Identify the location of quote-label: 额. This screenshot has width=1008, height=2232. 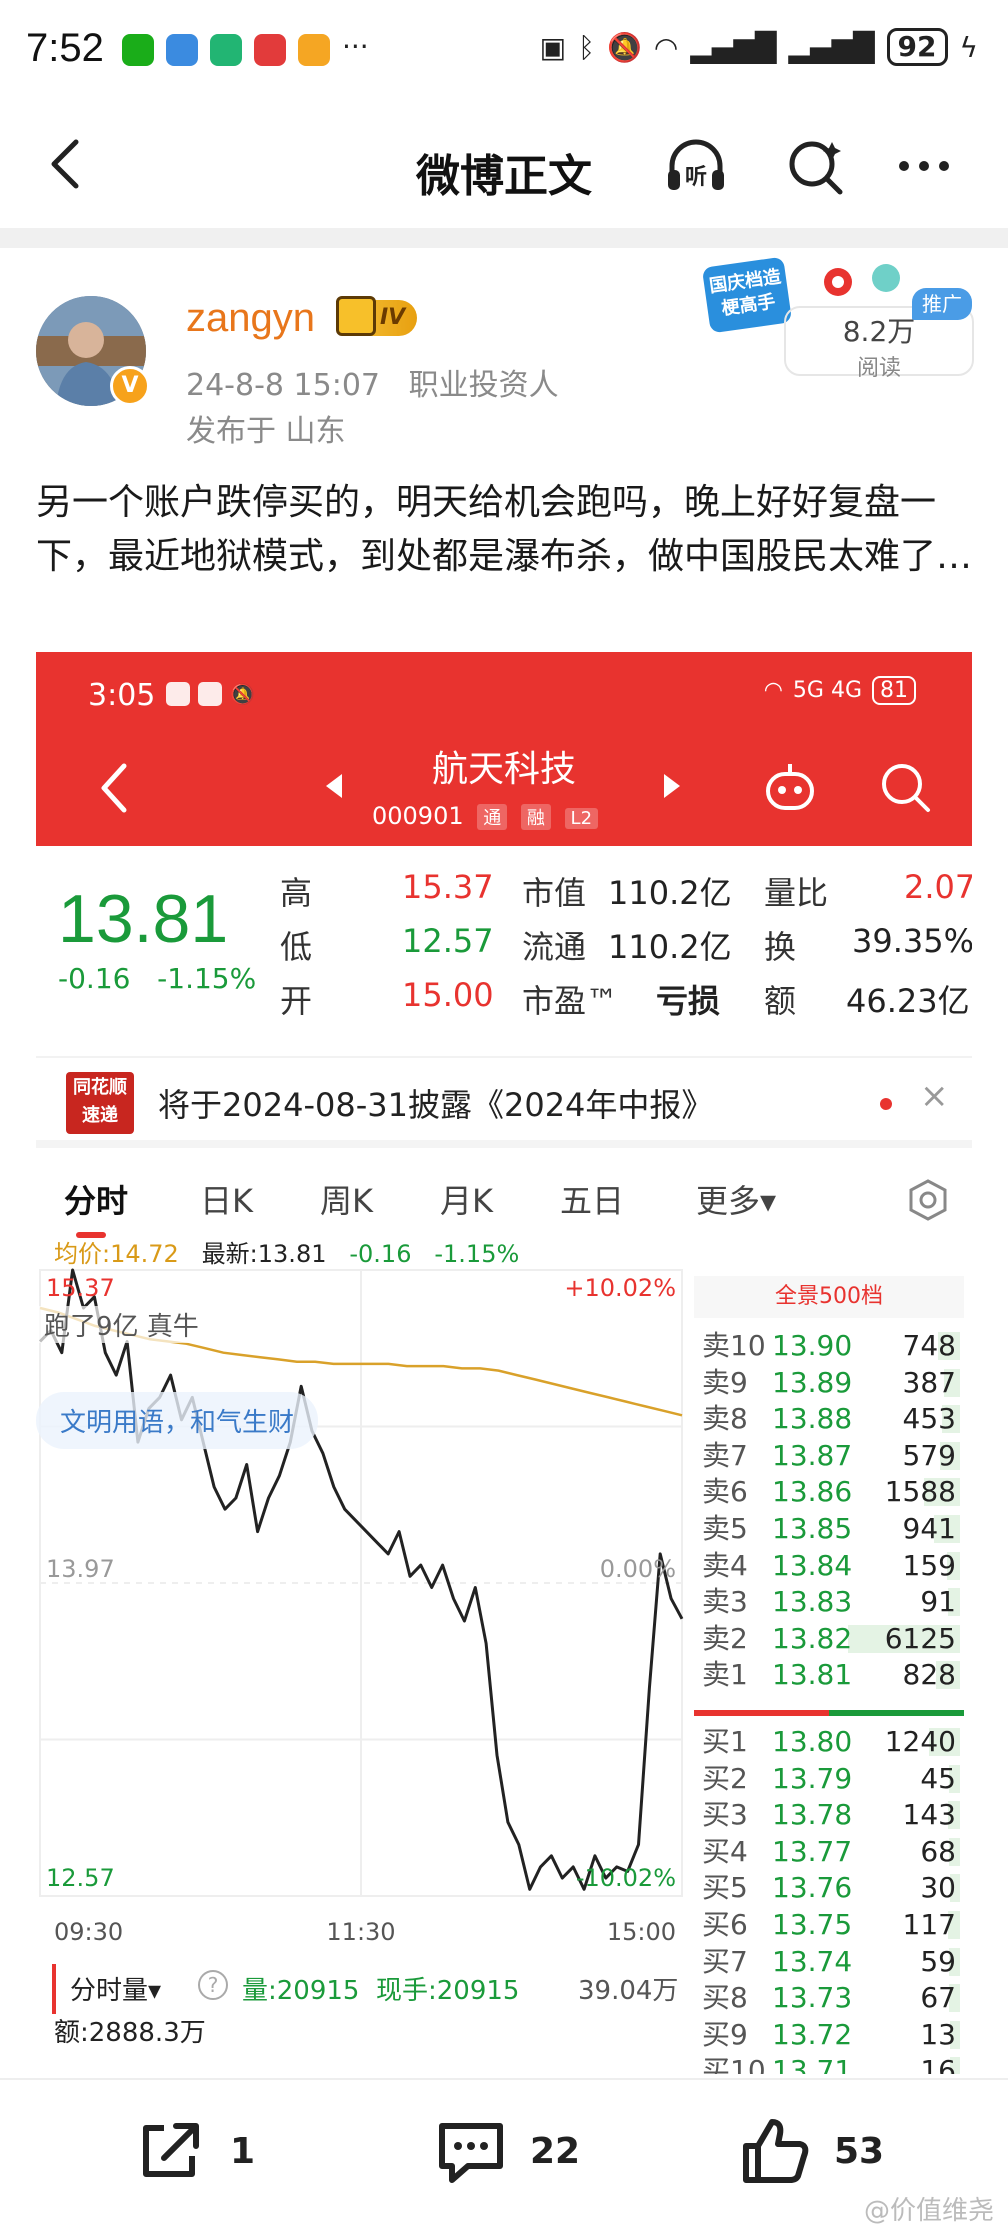
(780, 1001).